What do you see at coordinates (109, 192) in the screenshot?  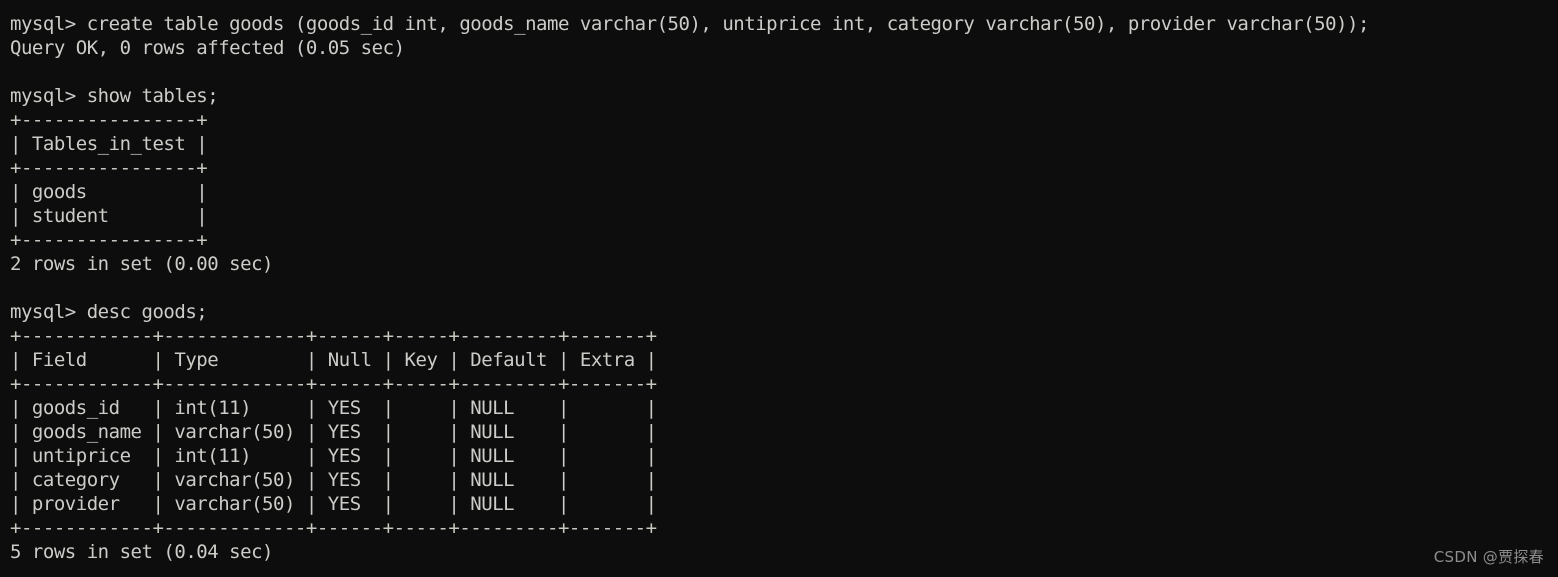 I see `table-row-line: | goods |` at bounding box center [109, 192].